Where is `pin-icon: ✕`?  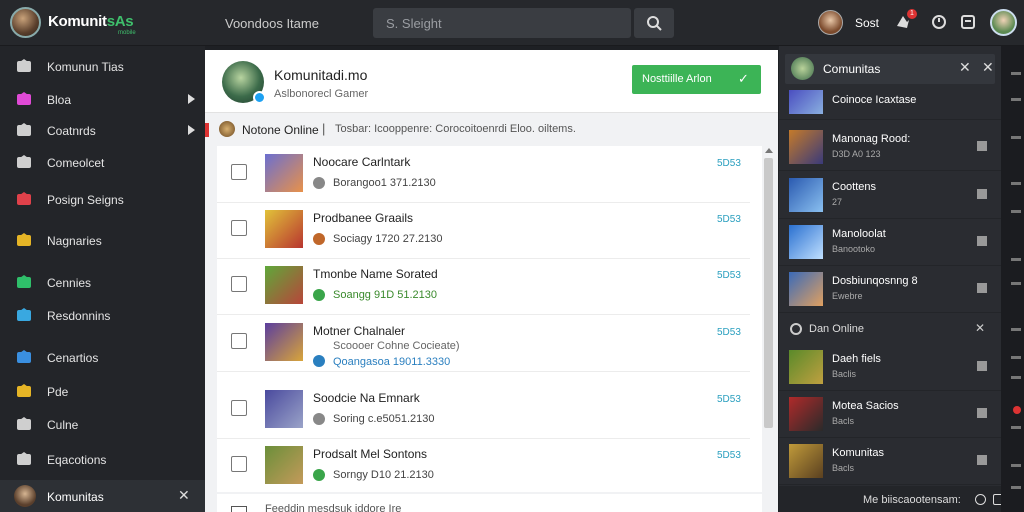 pin-icon: ✕ is located at coordinates (980, 328).